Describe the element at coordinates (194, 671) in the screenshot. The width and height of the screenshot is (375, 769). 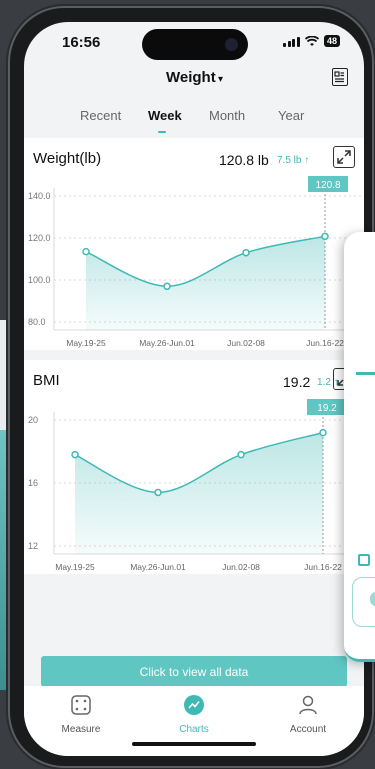
I see `view-all-data-button: Click to view all data` at that location.